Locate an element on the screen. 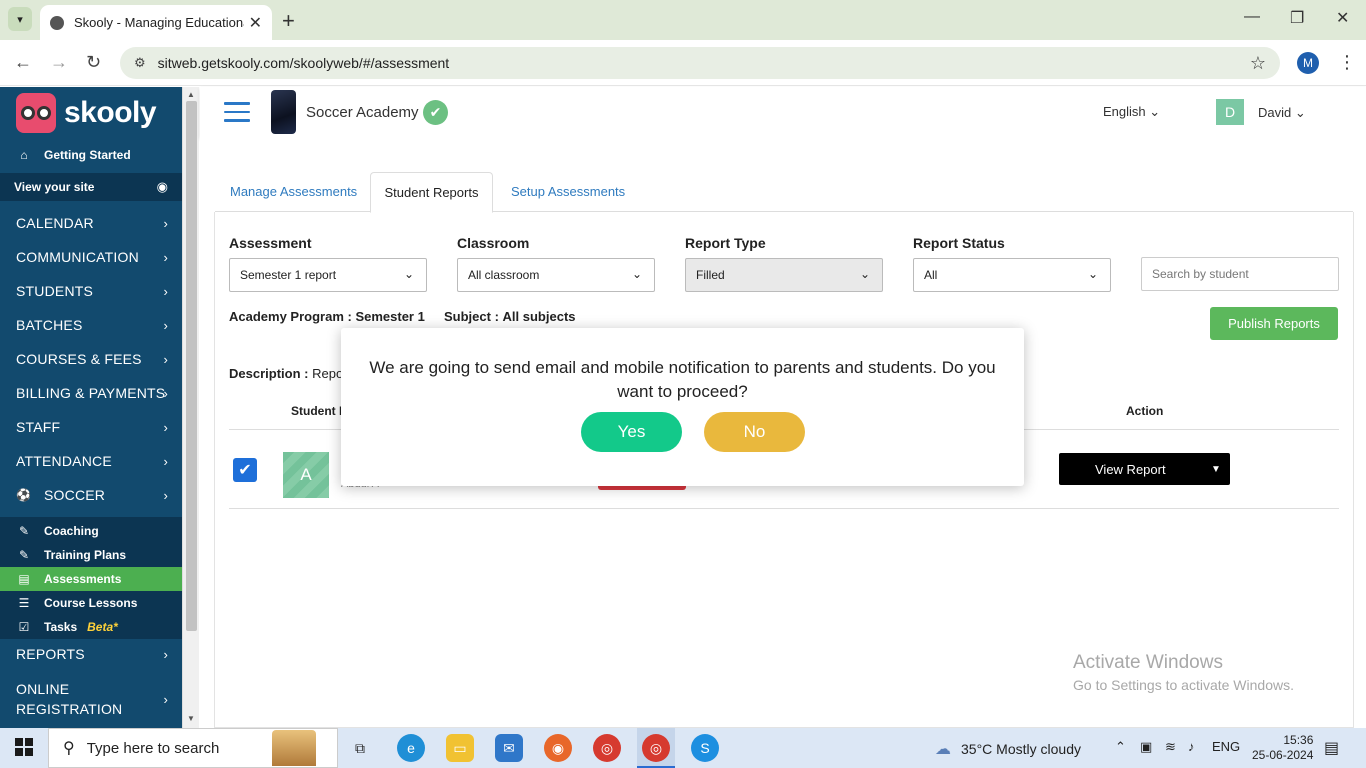 The height and width of the screenshot is (768, 1366). scroll-down-icon: ▼ is located at coordinates (191, 718).